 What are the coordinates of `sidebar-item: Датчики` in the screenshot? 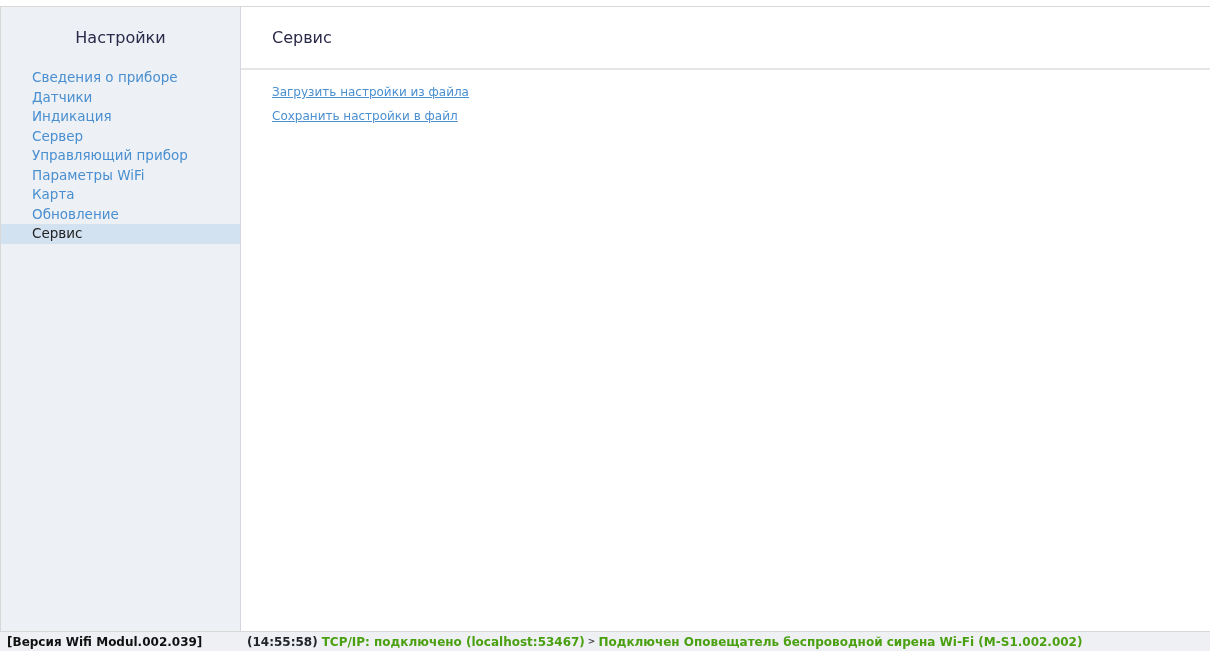 It's located at (120, 97).